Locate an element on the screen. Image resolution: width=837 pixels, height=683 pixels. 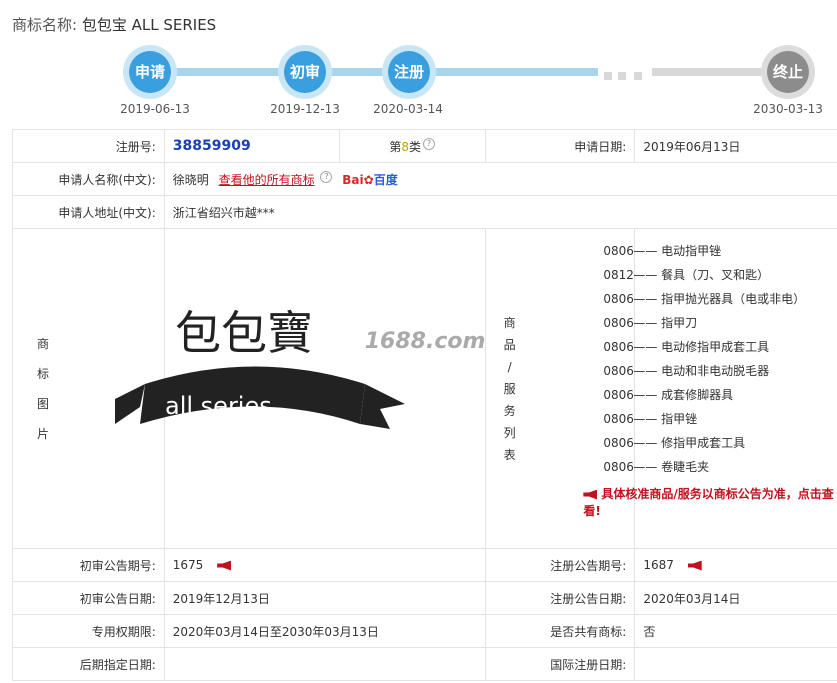
apply-date-value: 2019年06月13日 is located at coordinates (735, 146).